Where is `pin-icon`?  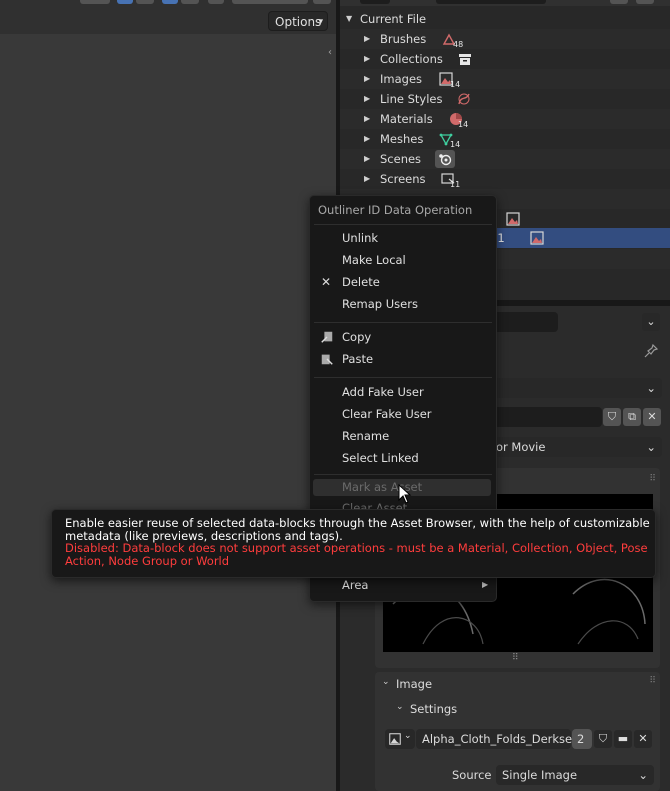 pin-icon is located at coordinates (651, 351).